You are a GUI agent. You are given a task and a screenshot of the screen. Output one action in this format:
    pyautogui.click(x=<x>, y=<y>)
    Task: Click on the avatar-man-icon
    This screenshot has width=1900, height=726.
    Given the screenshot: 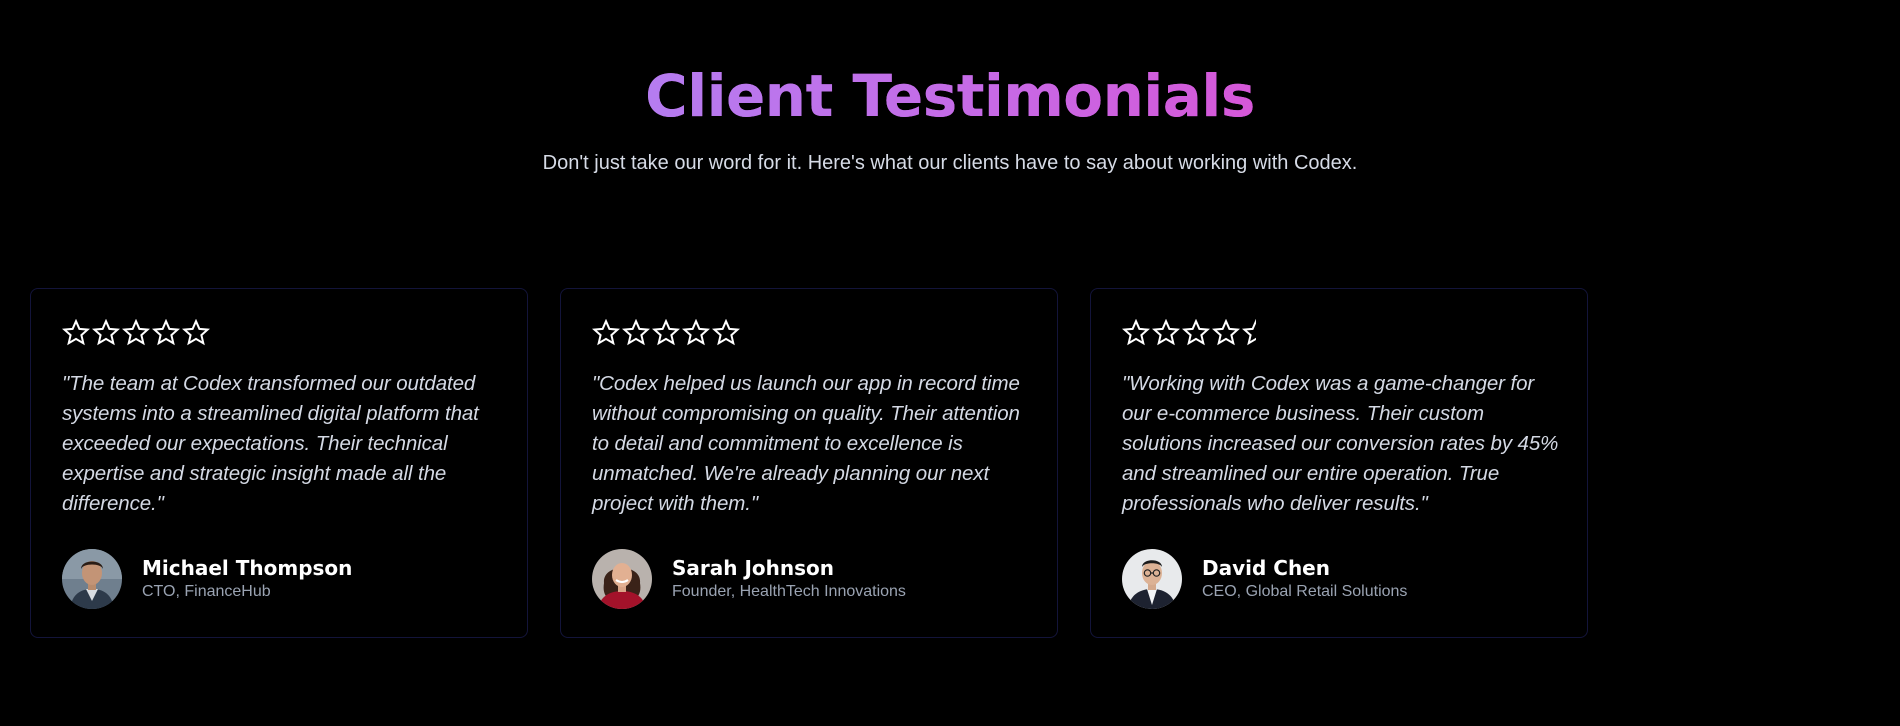 What is the action you would take?
    pyautogui.click(x=92, y=579)
    